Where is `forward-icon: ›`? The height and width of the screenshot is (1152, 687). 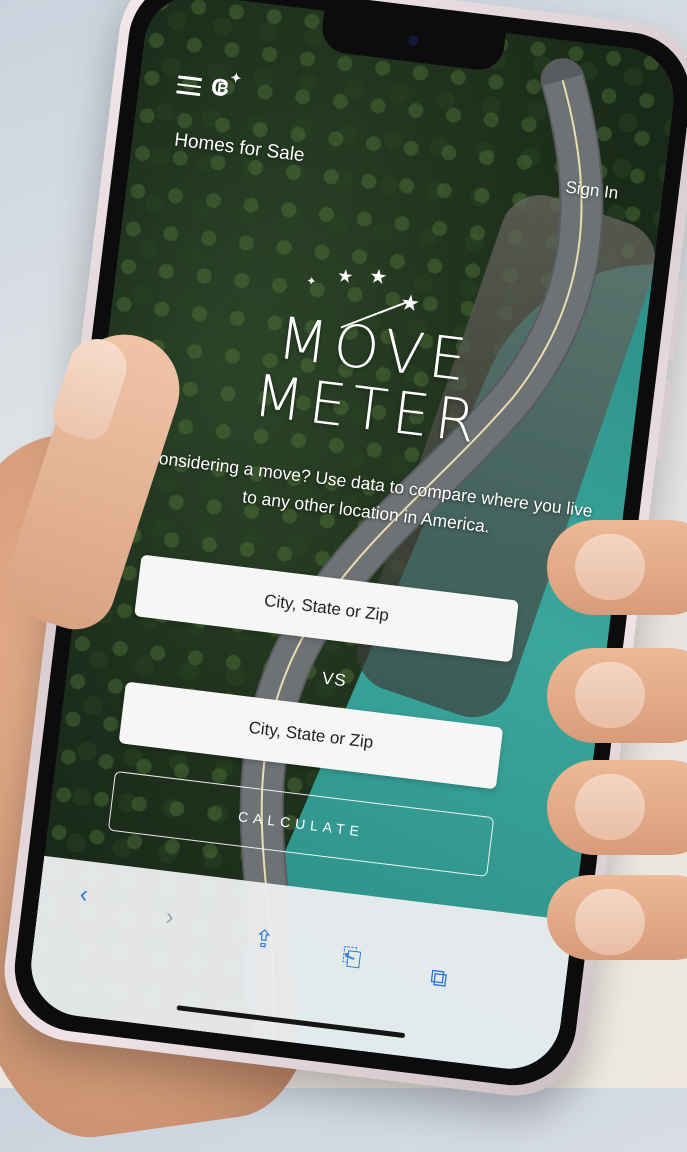
forward-icon: › is located at coordinates (169, 917).